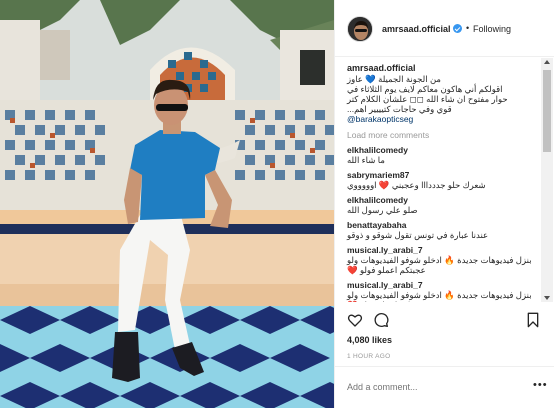 The image size is (554, 408). What do you see at coordinates (416, 29) in the screenshot?
I see `post-username: amrsaad.official` at bounding box center [416, 29].